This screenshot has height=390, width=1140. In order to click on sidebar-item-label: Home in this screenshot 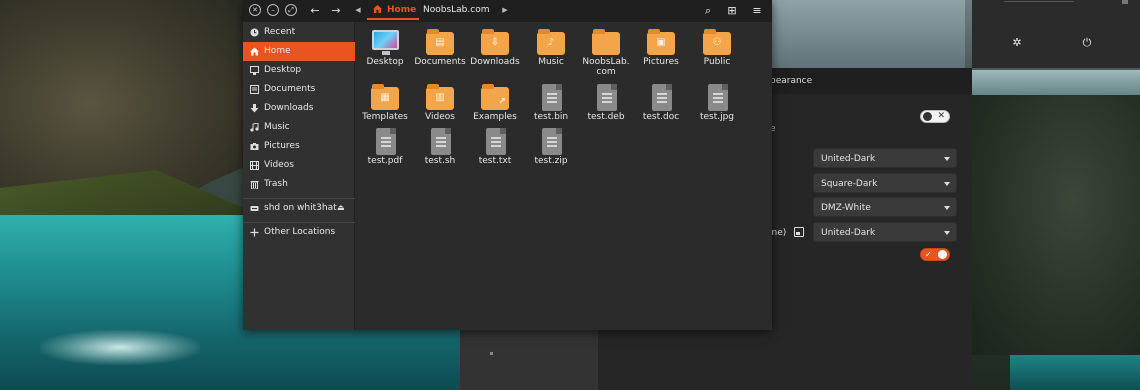, I will do `click(277, 51)`.